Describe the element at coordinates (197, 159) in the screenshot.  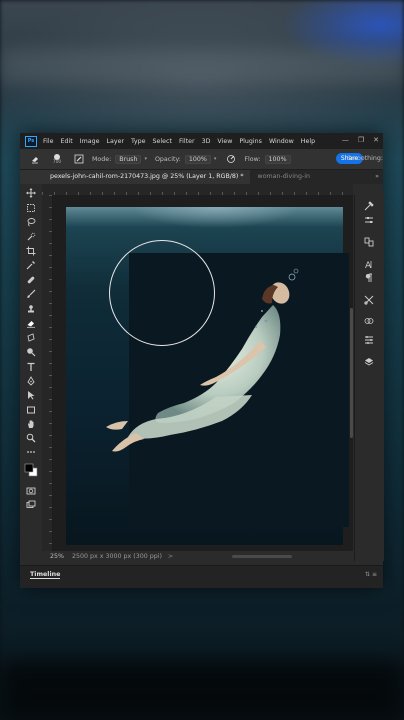
I see `opacity-field: 100%` at that location.